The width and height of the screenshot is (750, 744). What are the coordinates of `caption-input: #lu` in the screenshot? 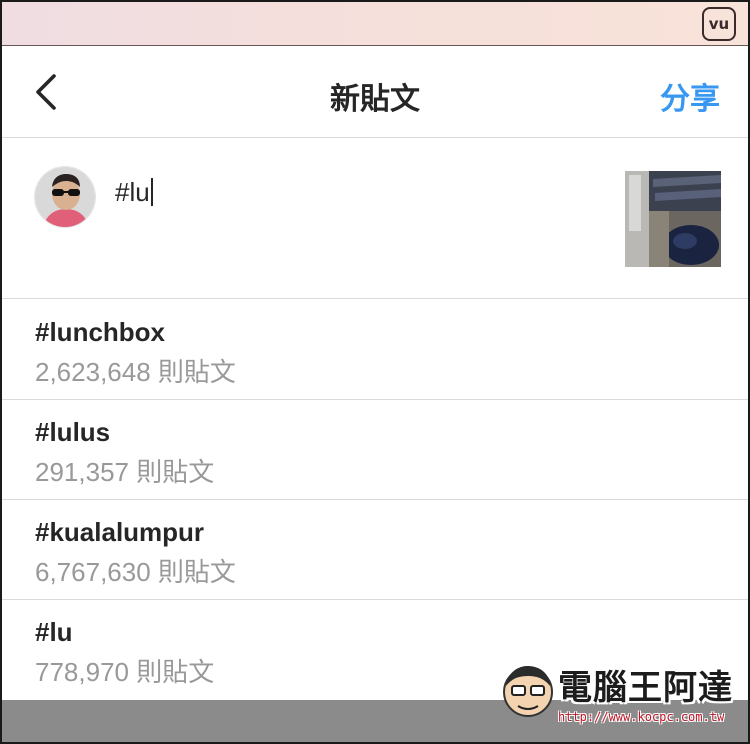 It's located at (134, 192).